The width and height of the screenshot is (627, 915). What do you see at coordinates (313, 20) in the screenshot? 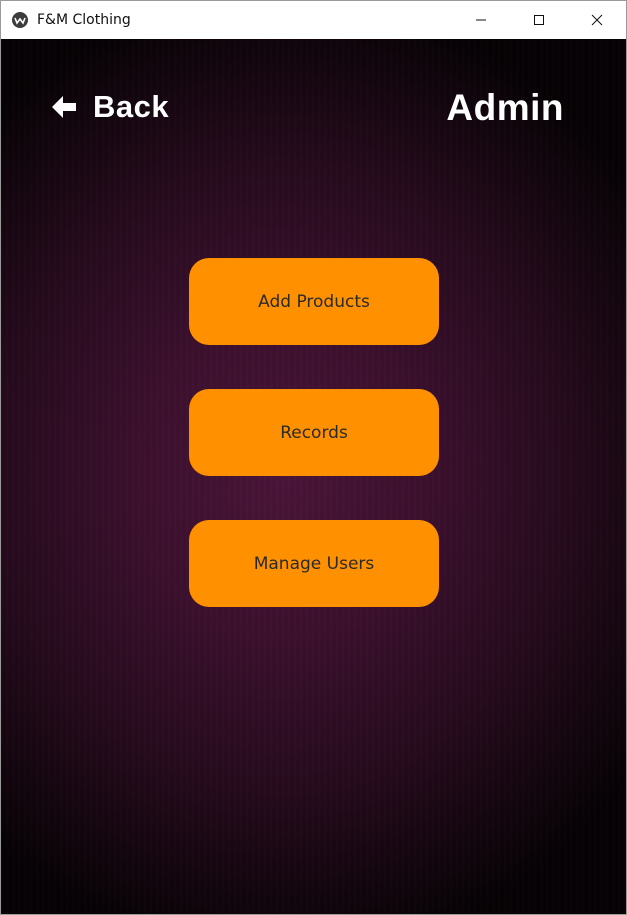
I see `title-bar: F&M Clothing` at bounding box center [313, 20].